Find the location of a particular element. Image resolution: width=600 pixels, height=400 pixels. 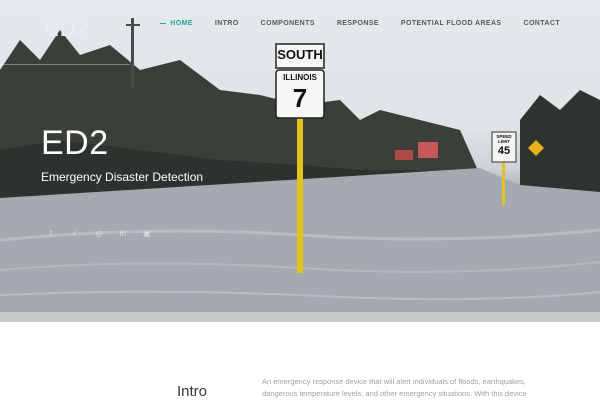

route-sign-header: SOUTH is located at coordinates (300, 54).